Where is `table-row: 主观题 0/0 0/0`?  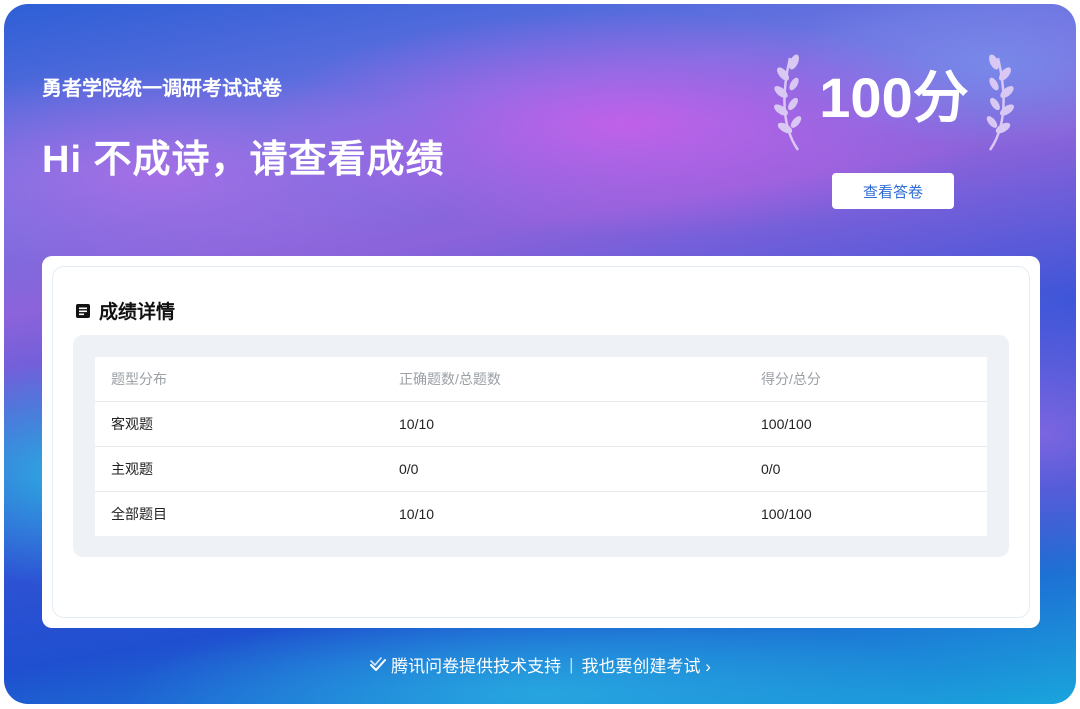
table-row: 主观题 0/0 0/0 is located at coordinates (541, 469).